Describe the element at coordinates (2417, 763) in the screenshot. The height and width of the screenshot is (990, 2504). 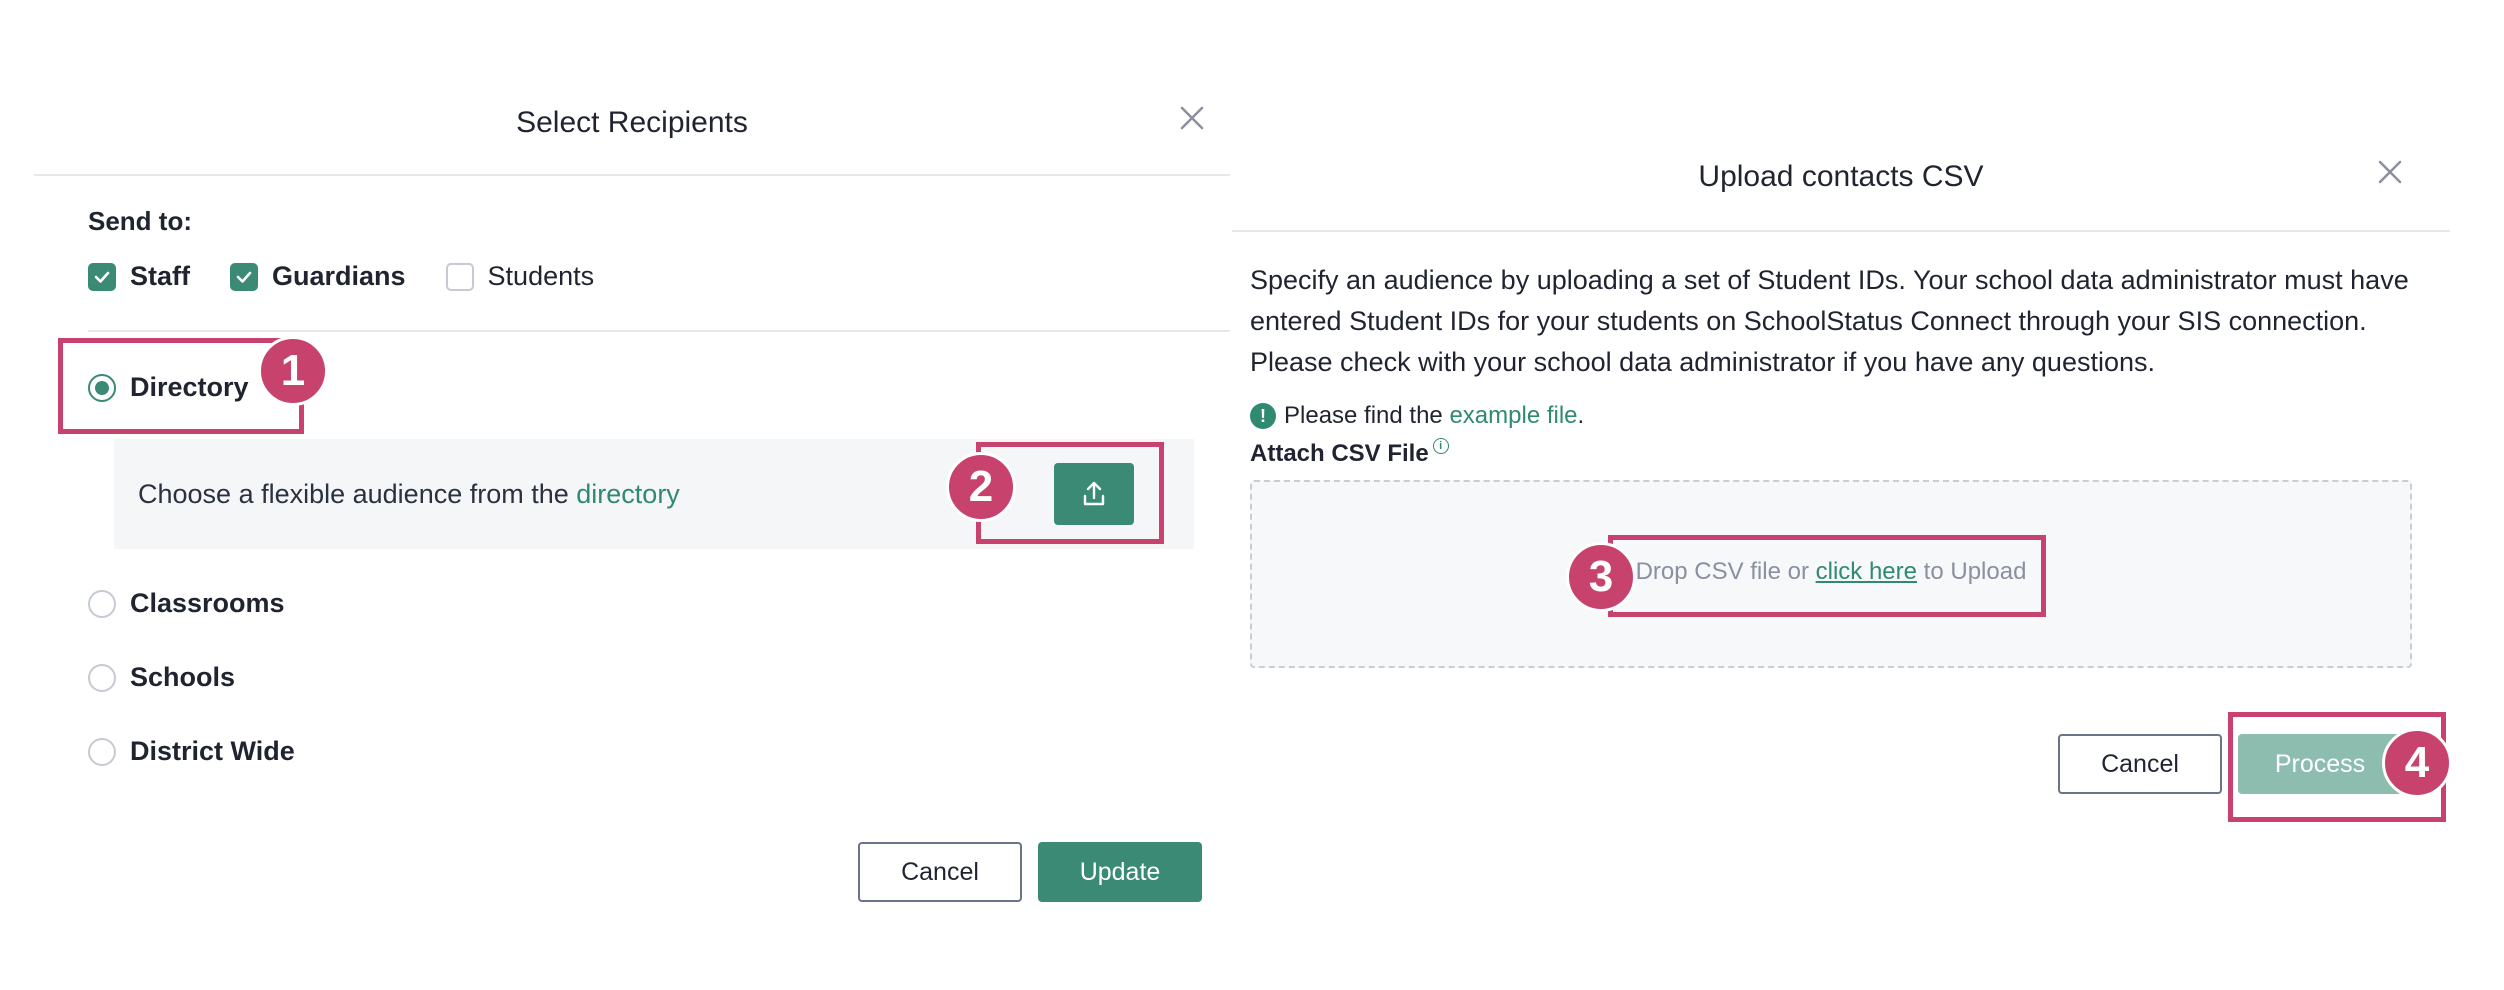
I see `step-badge-4: 4` at that location.